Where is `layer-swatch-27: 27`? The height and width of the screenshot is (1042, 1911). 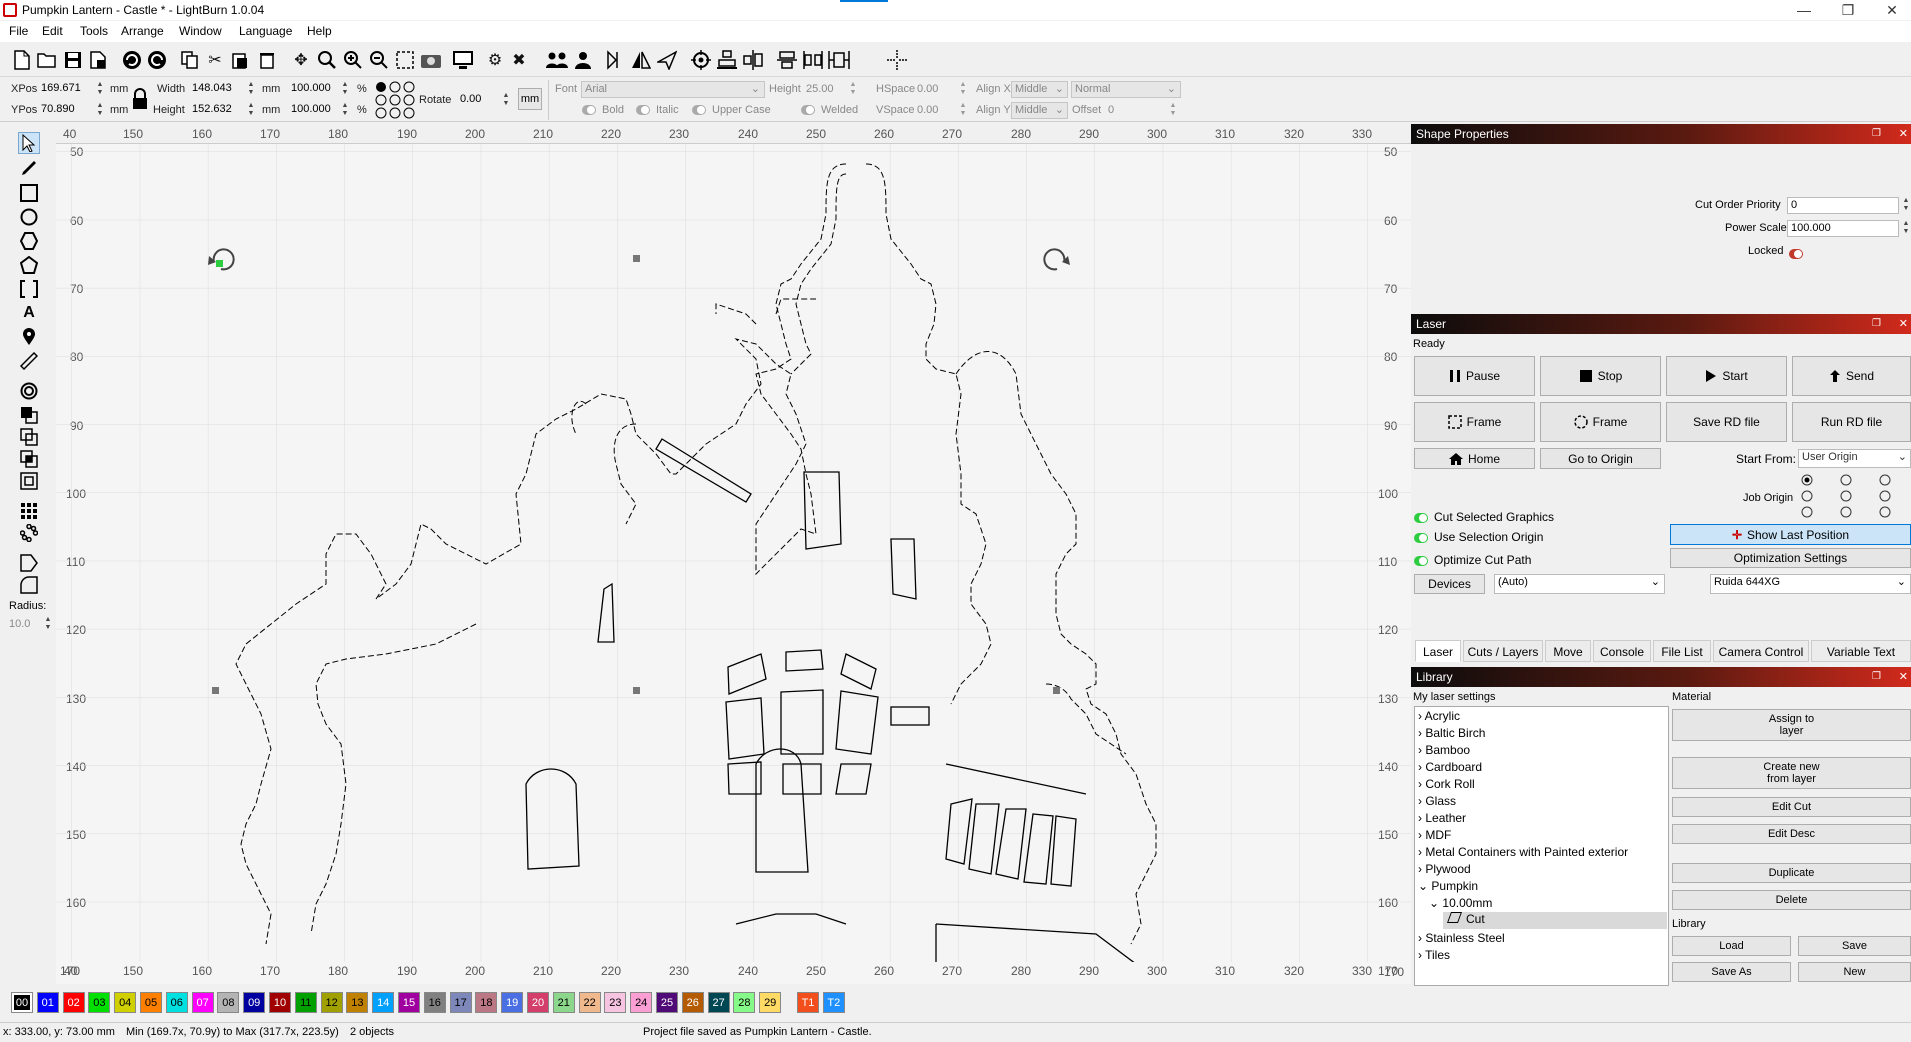 layer-swatch-27: 27 is located at coordinates (718, 1002).